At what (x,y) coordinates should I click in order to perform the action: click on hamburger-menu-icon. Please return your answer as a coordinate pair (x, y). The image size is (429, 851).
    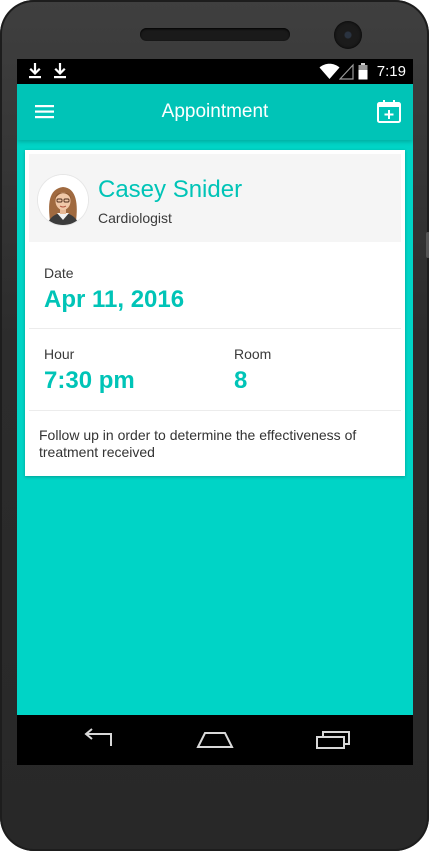
    Looking at the image, I should click on (44, 112).